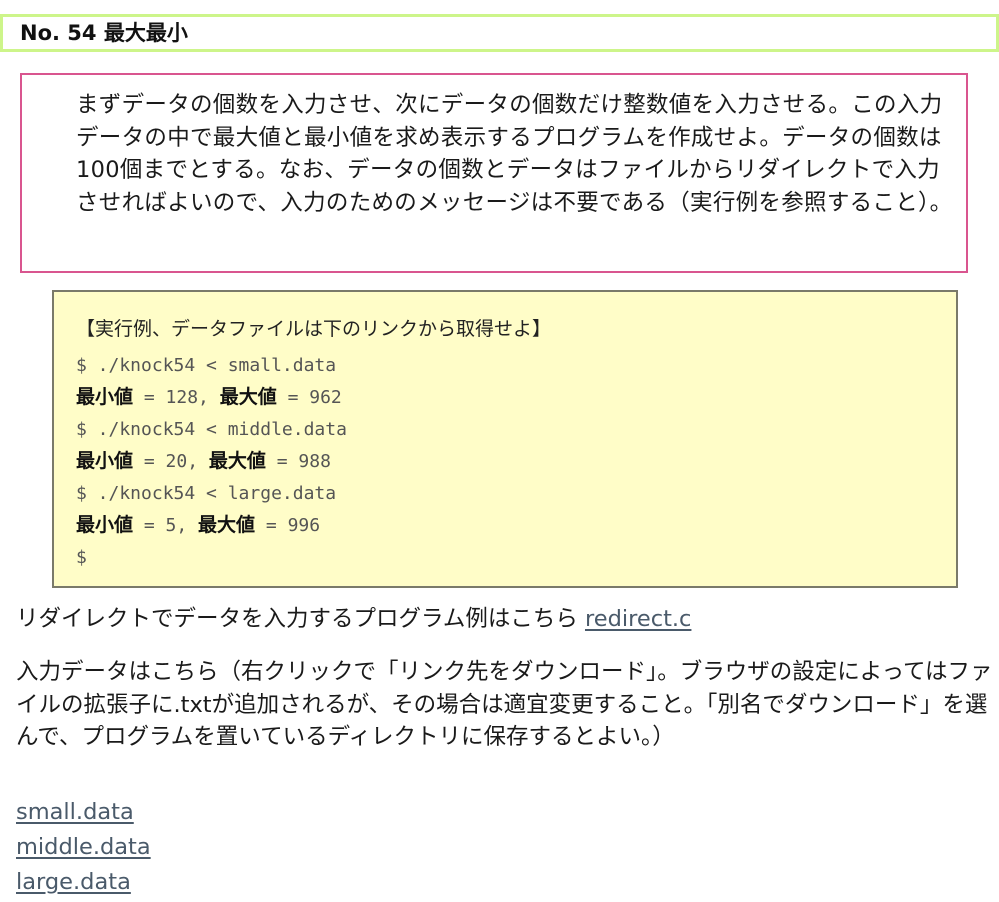 The image size is (999, 902). What do you see at coordinates (81, 557) in the screenshot?
I see `shell-prompt: $` at bounding box center [81, 557].